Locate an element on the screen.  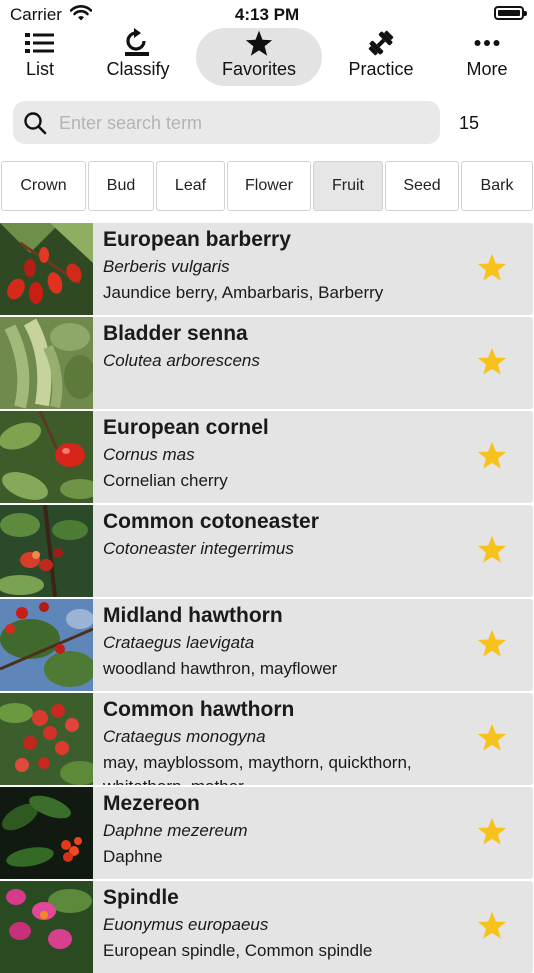
search-bar is located at coordinates (226, 123).